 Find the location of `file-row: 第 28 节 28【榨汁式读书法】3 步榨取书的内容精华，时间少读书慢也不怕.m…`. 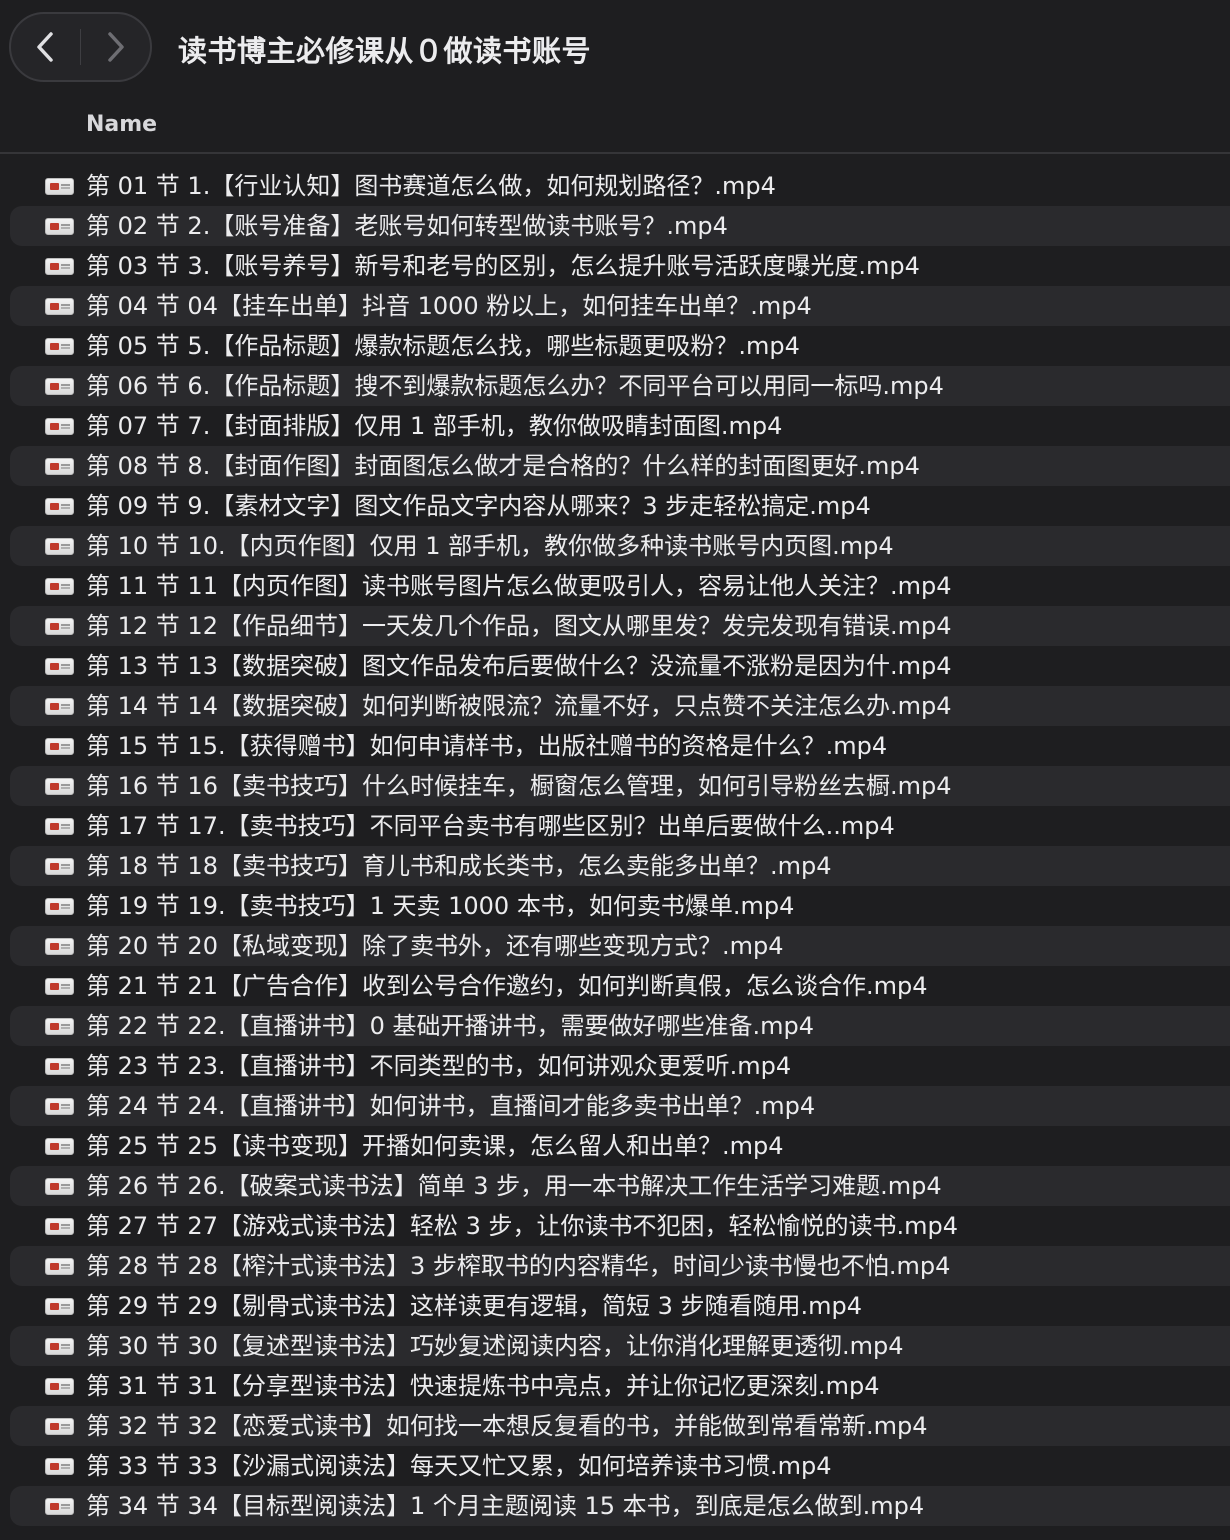

file-row: 第 28 节 28【榨汁式读书法】3 步榨取书的内容精华，时间少读书慢也不怕.m… is located at coordinates (615, 1266).